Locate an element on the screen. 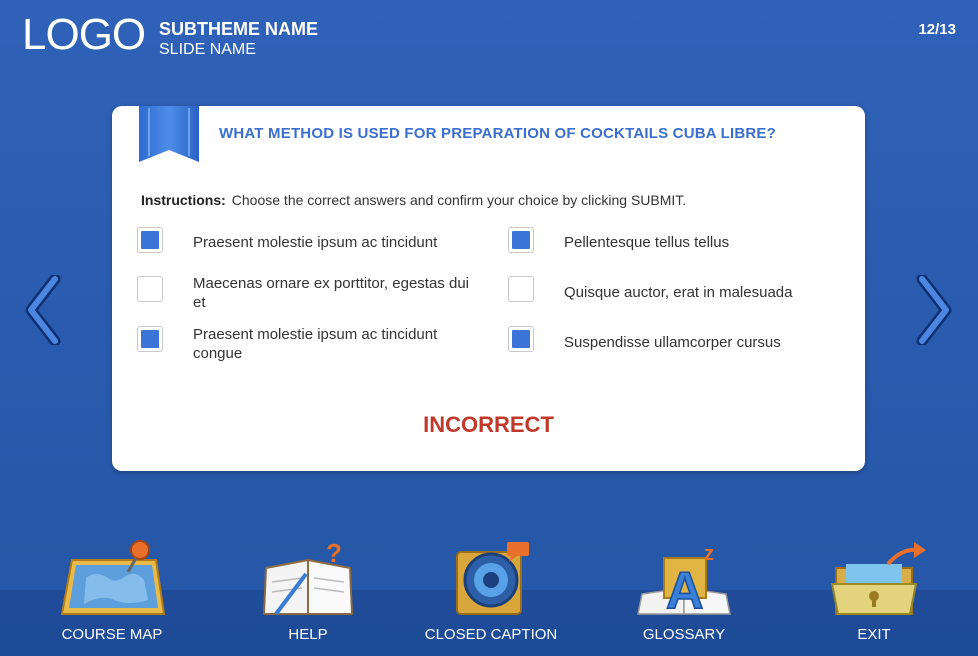  answer-label: Pellentesque tellus tellus is located at coordinates (647, 242).